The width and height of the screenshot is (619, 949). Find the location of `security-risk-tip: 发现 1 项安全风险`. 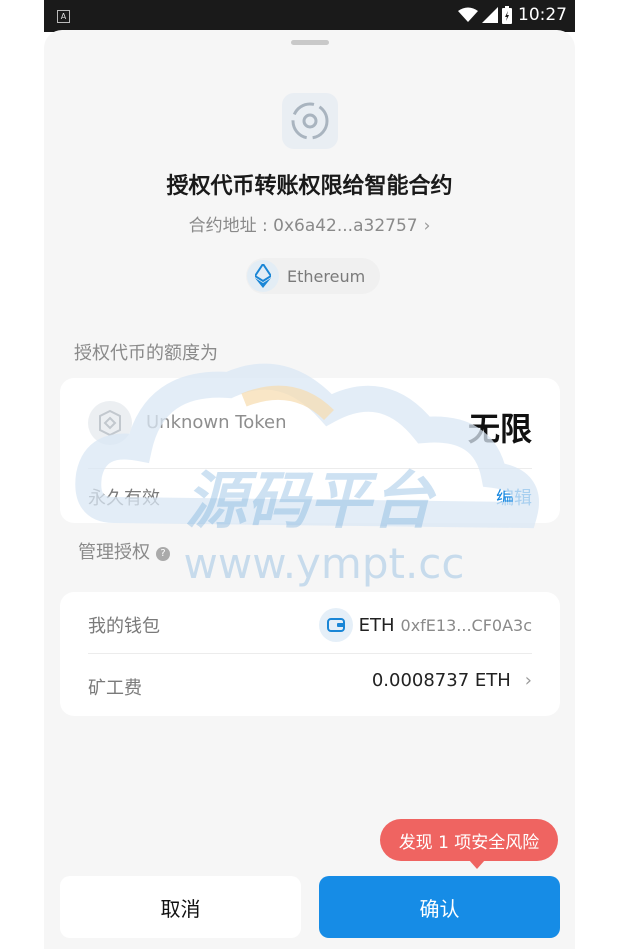

security-risk-tip: 发现 1 项安全风险 is located at coordinates (469, 844).